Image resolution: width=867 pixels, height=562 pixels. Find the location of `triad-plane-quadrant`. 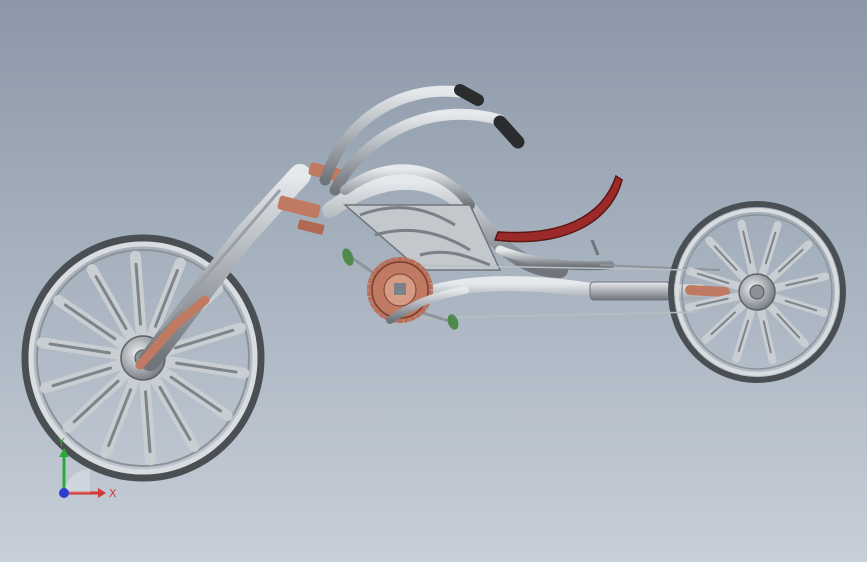

triad-plane-quadrant is located at coordinates (77, 480).